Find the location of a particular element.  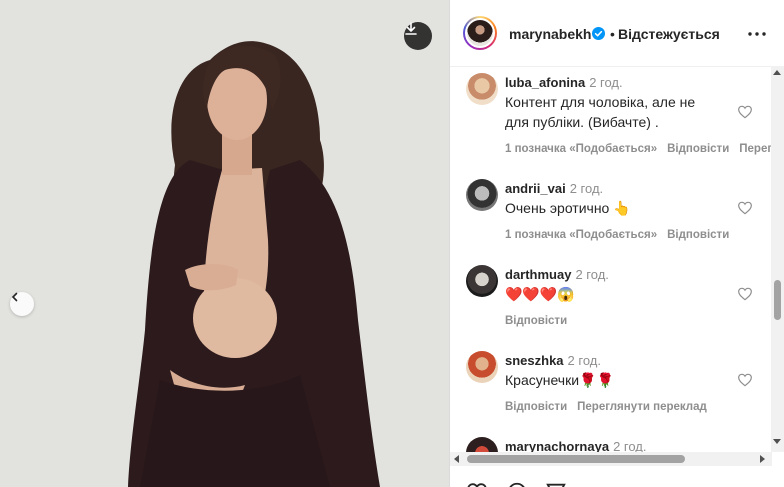

comment-author: sneszhka 2 год. is located at coordinates (553, 360).